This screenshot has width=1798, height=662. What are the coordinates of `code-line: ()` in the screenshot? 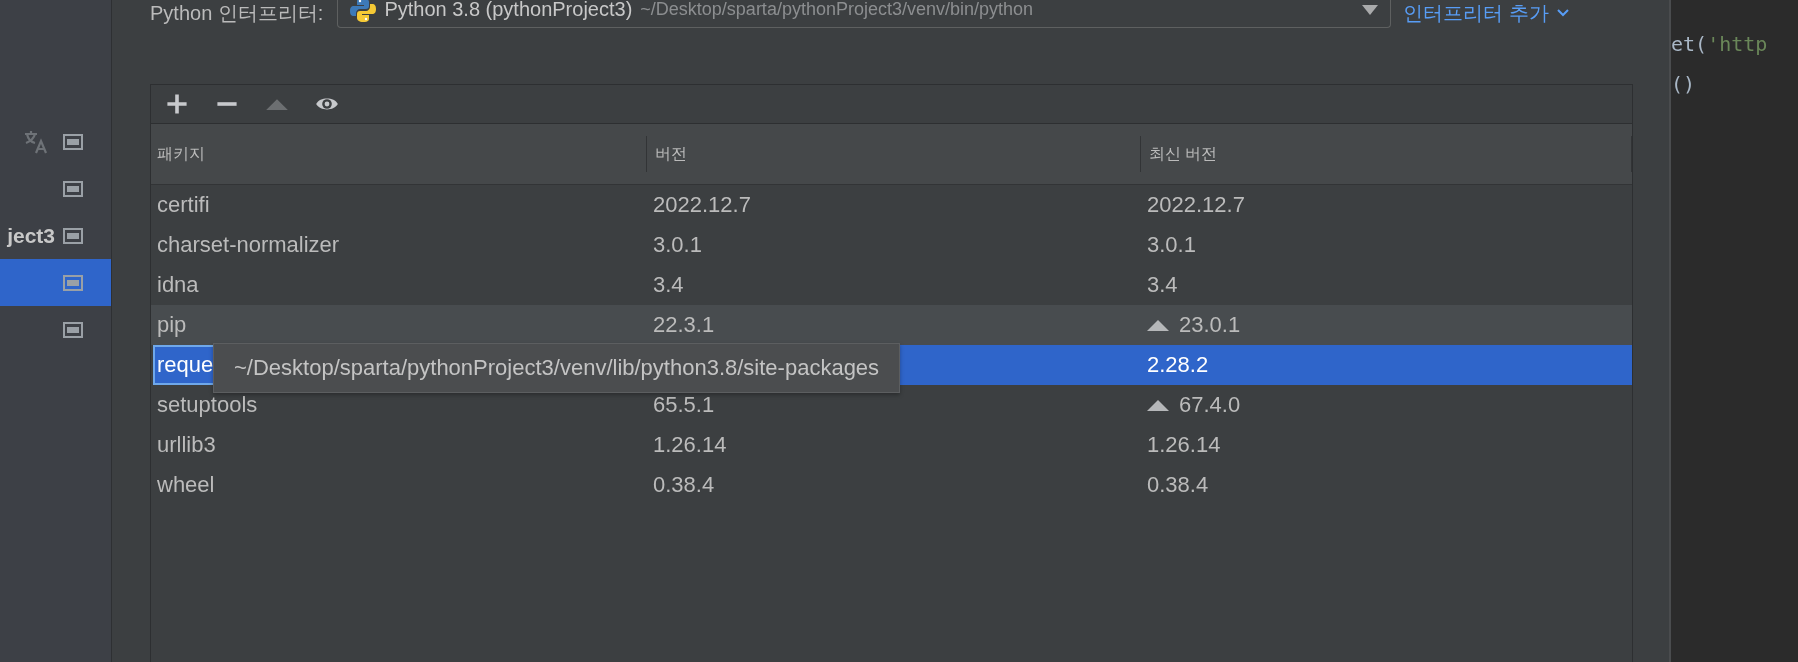 It's located at (1684, 84).